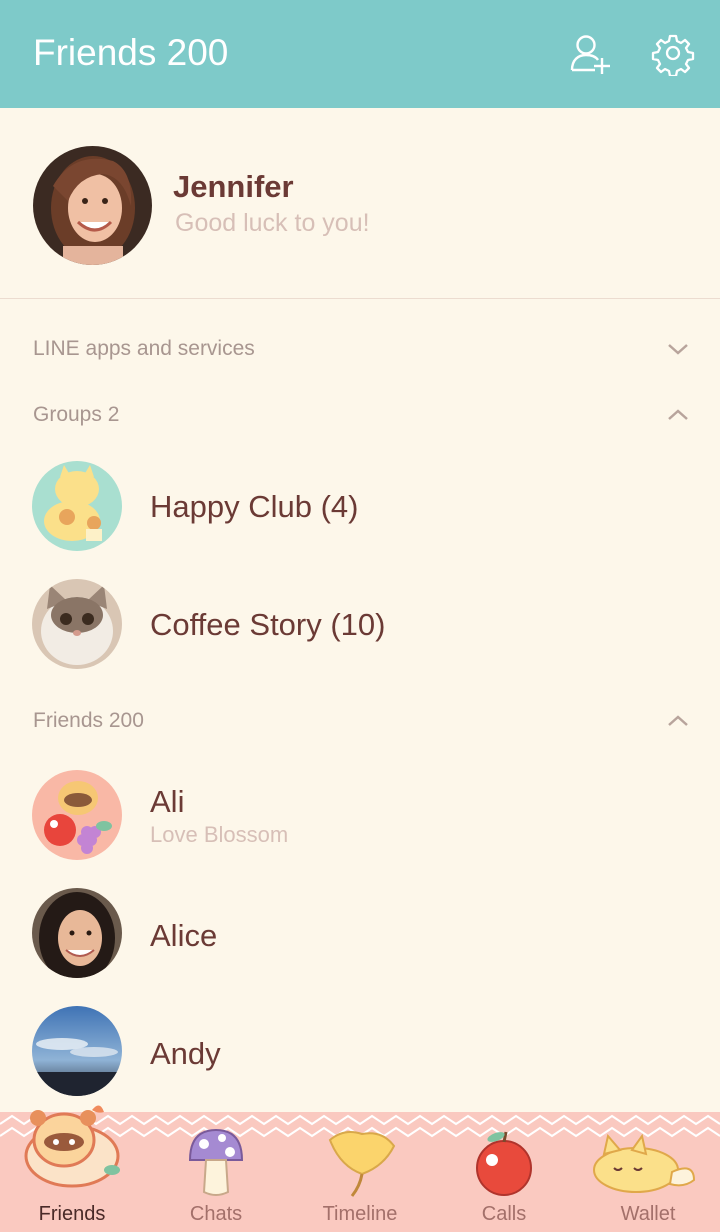 This screenshot has height=1232, width=720. Describe the element at coordinates (360, 722) in the screenshot. I see `section-friends: Friends 200` at that location.